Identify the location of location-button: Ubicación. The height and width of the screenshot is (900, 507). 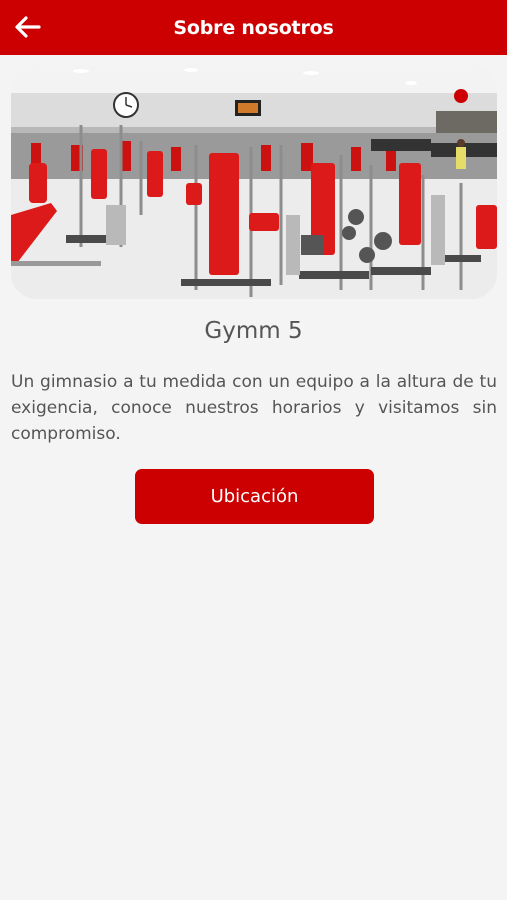
(254, 496).